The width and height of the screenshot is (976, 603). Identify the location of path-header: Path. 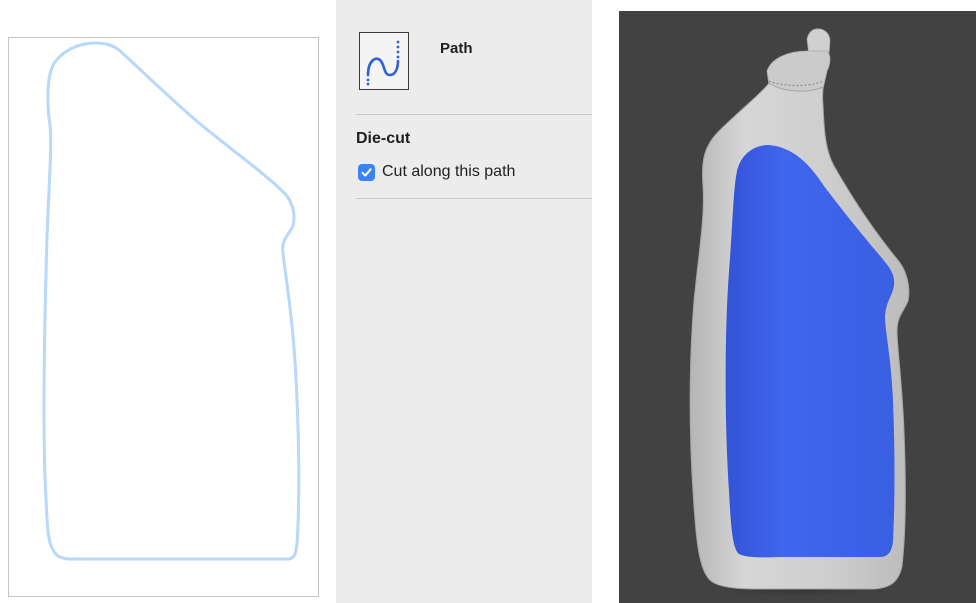
(464, 57).